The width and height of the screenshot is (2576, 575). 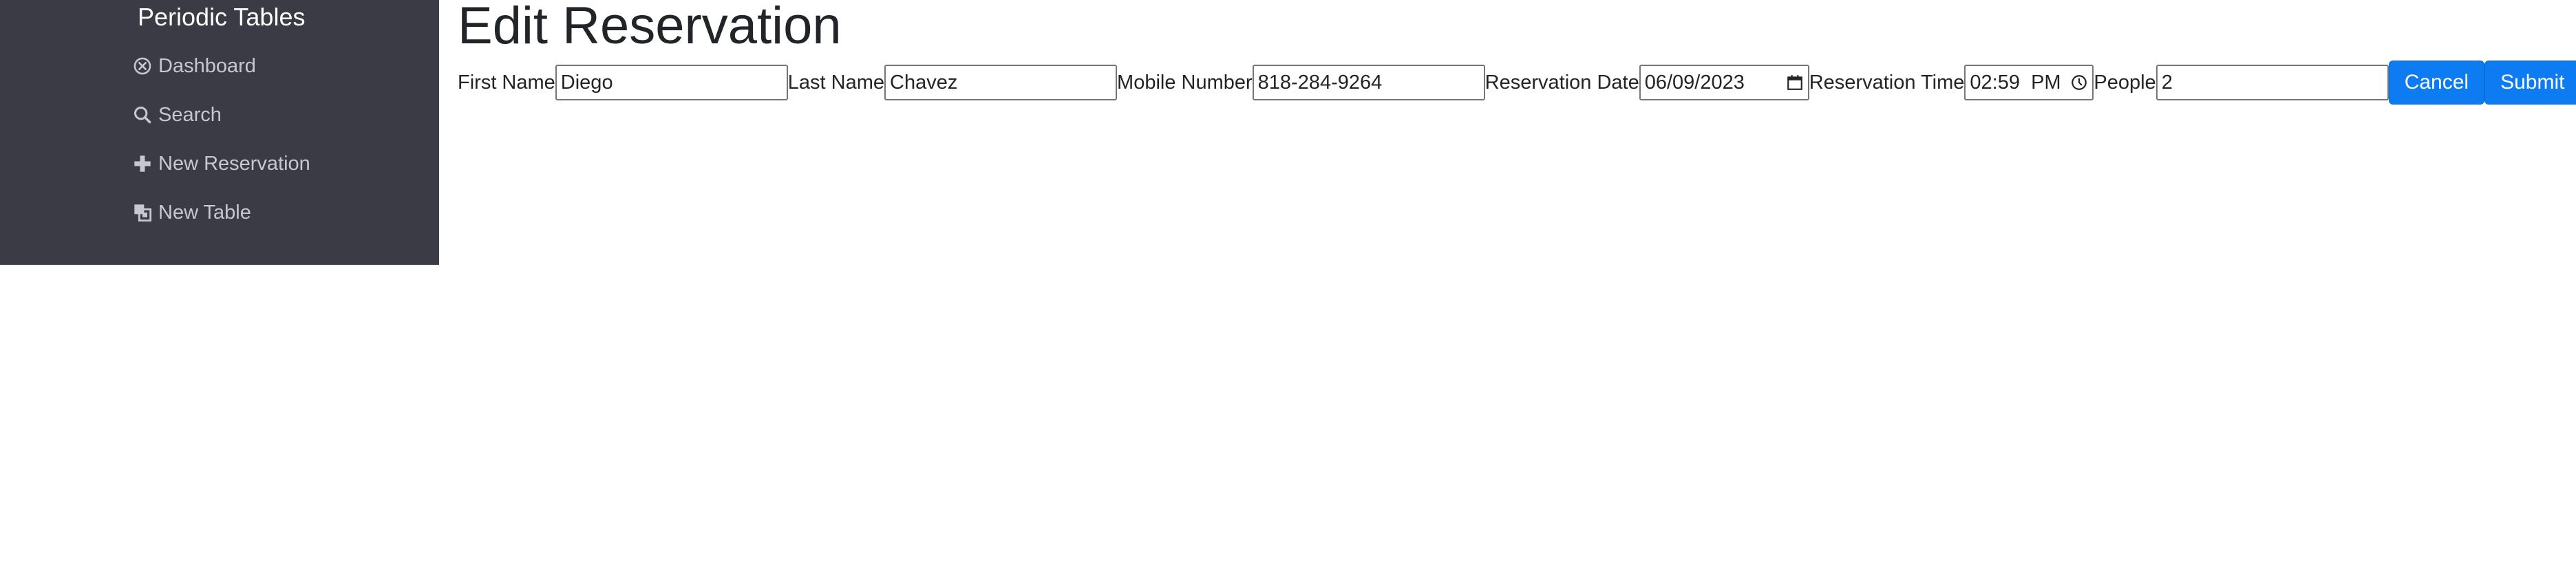 I want to click on layers-icon, so click(x=142, y=212).